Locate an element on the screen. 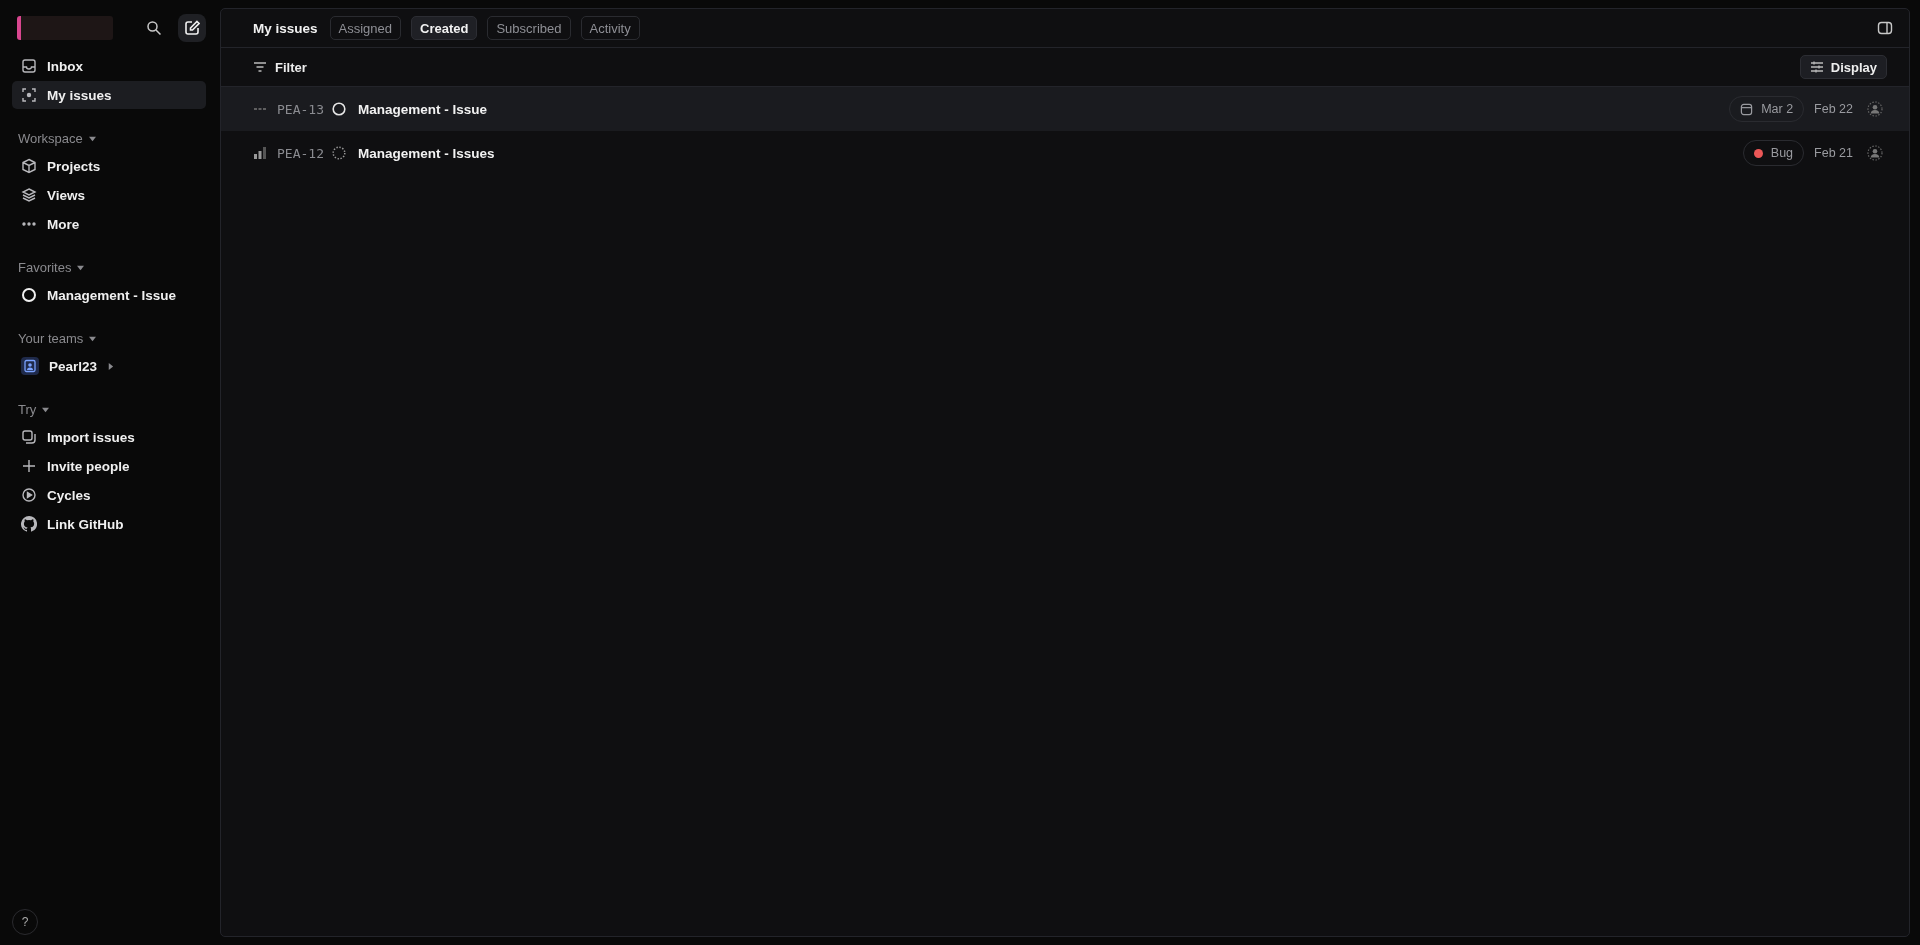  todo-status-icon is located at coordinates (338, 109).